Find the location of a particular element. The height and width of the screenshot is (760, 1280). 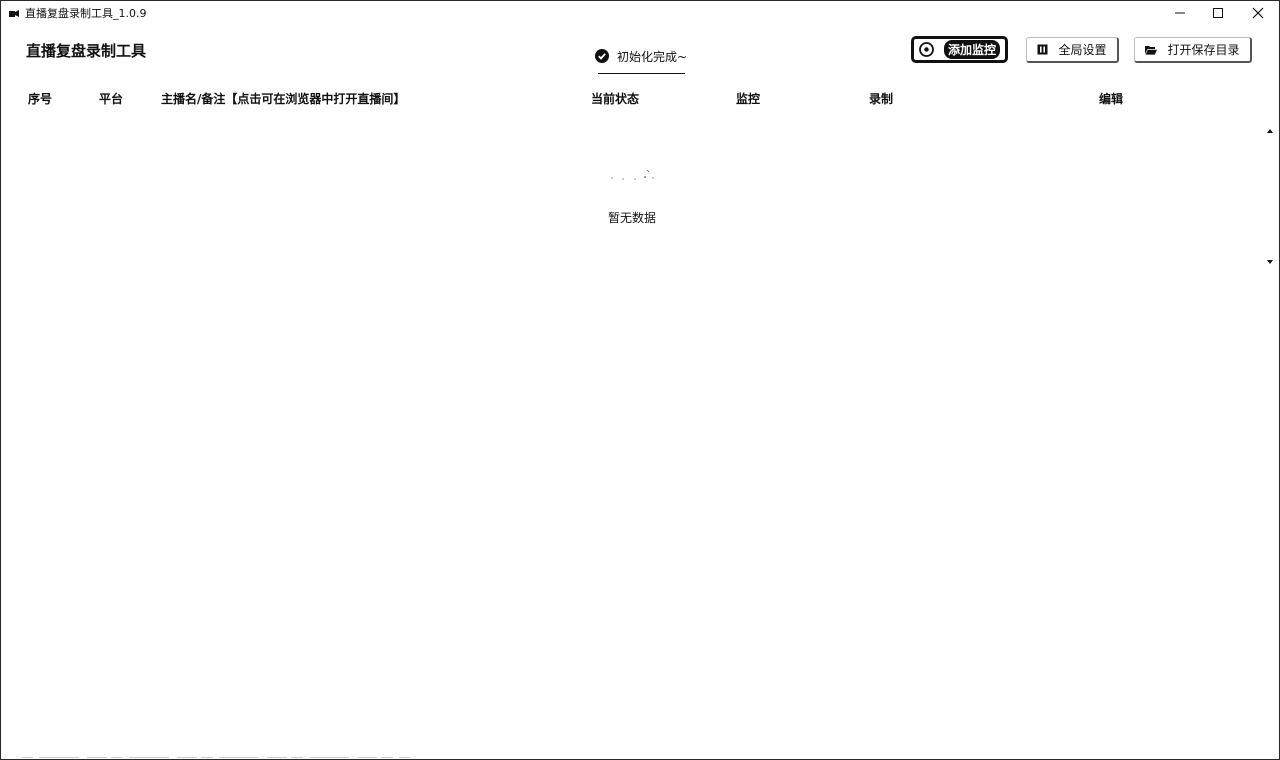

global-settings-label: 全局设置 is located at coordinates (1082, 50).